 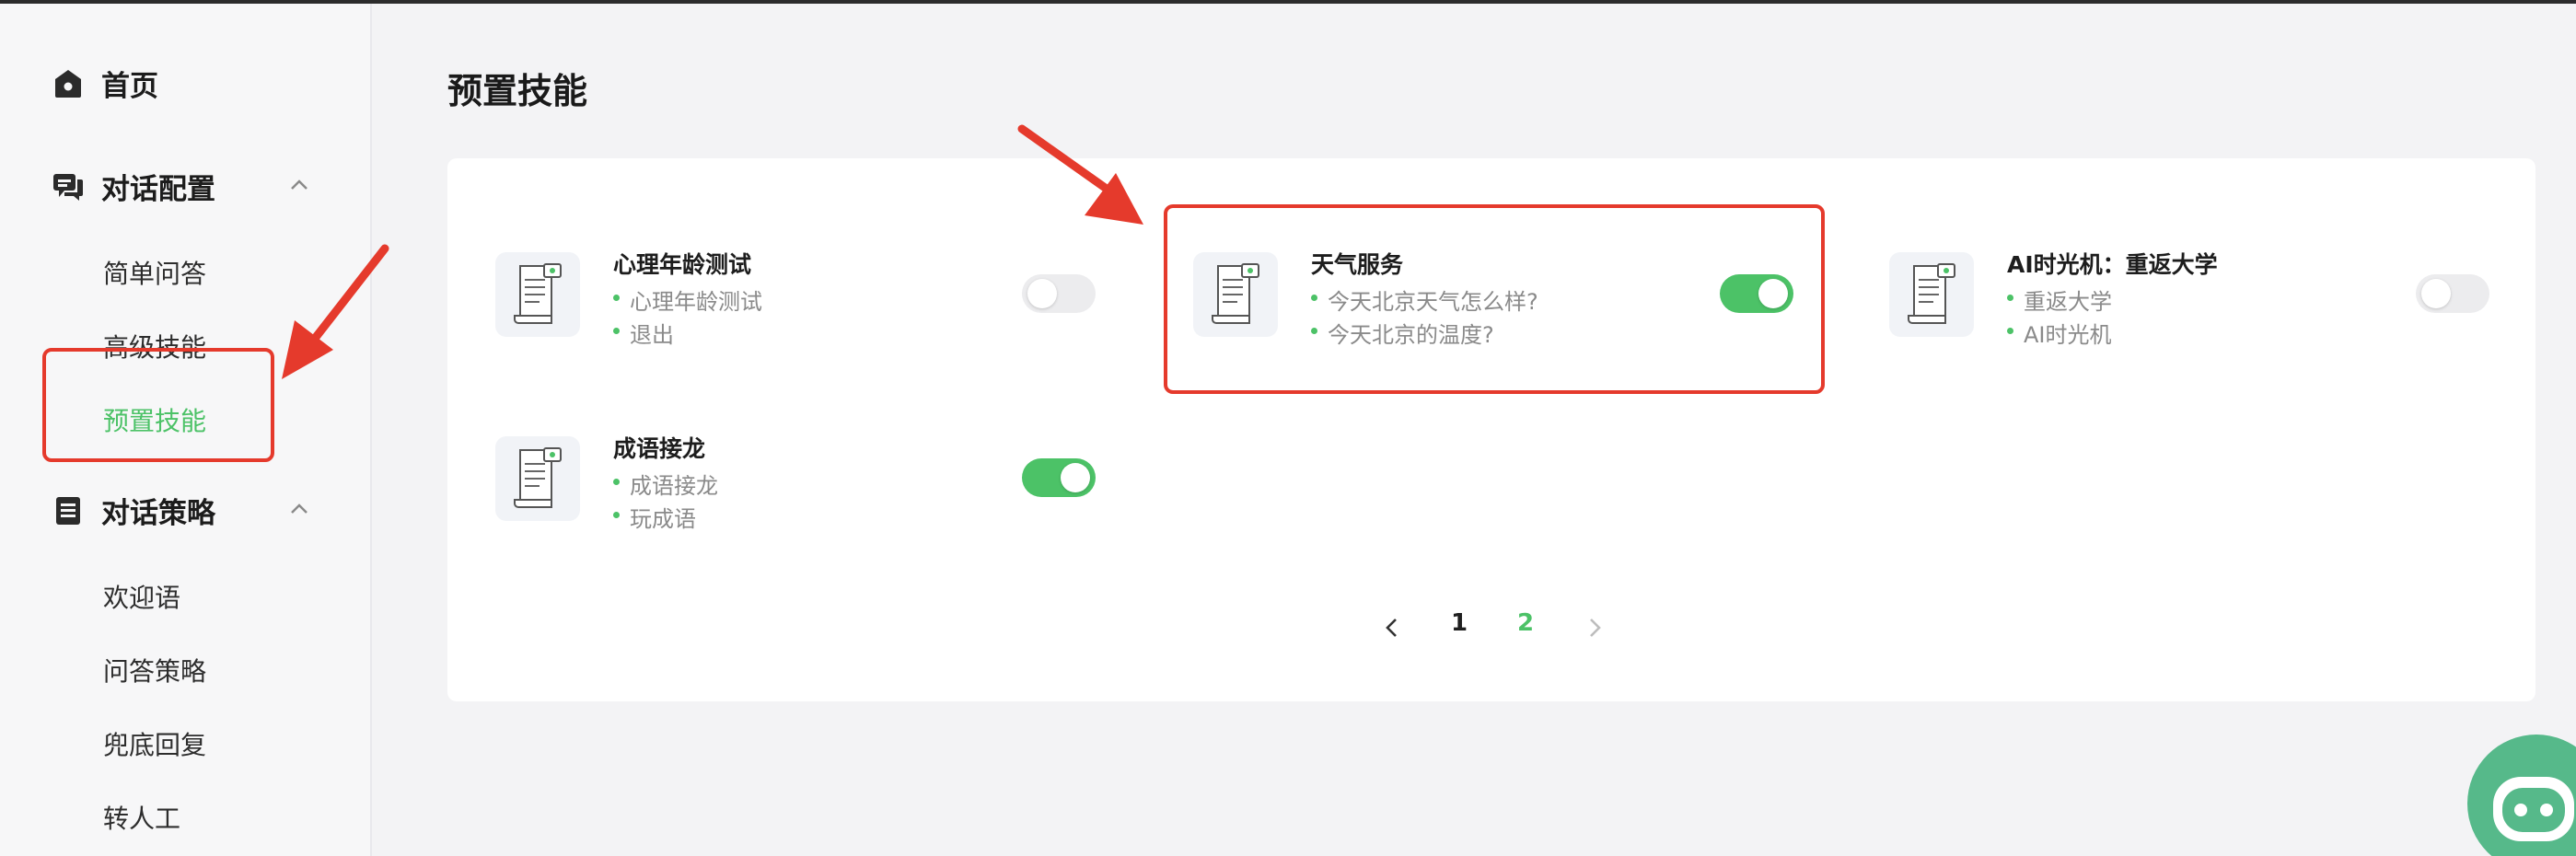 I want to click on sidebar-group-dialog-config-label: 对话配置, so click(x=158, y=189).